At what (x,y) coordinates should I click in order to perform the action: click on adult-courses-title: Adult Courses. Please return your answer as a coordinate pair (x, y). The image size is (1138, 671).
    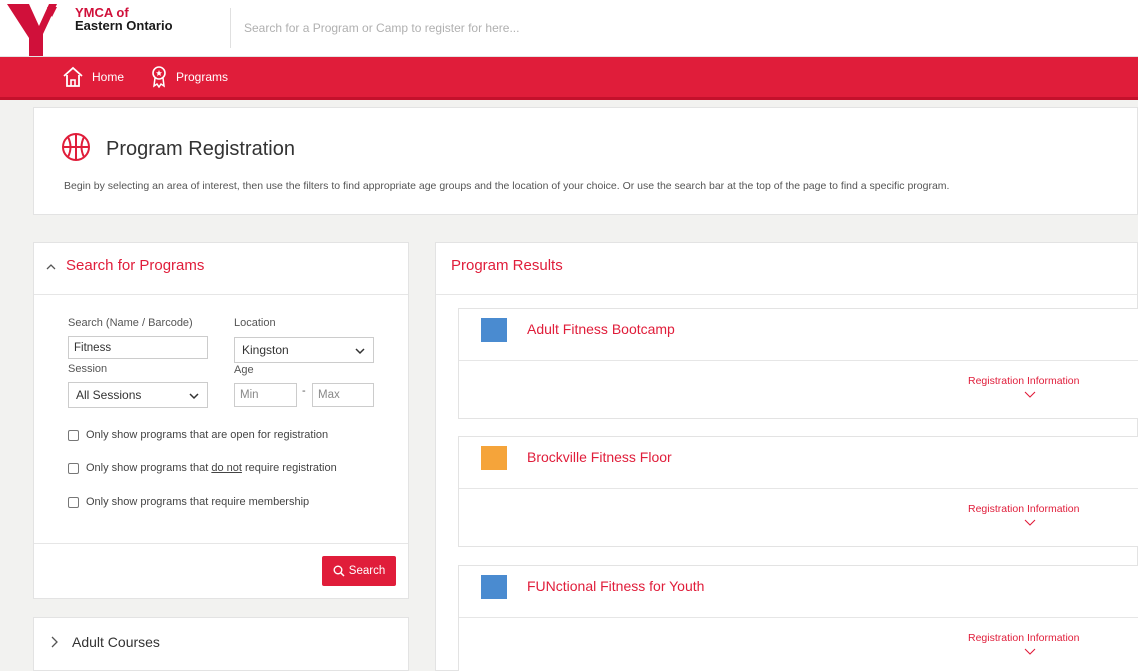
    Looking at the image, I should click on (116, 642).